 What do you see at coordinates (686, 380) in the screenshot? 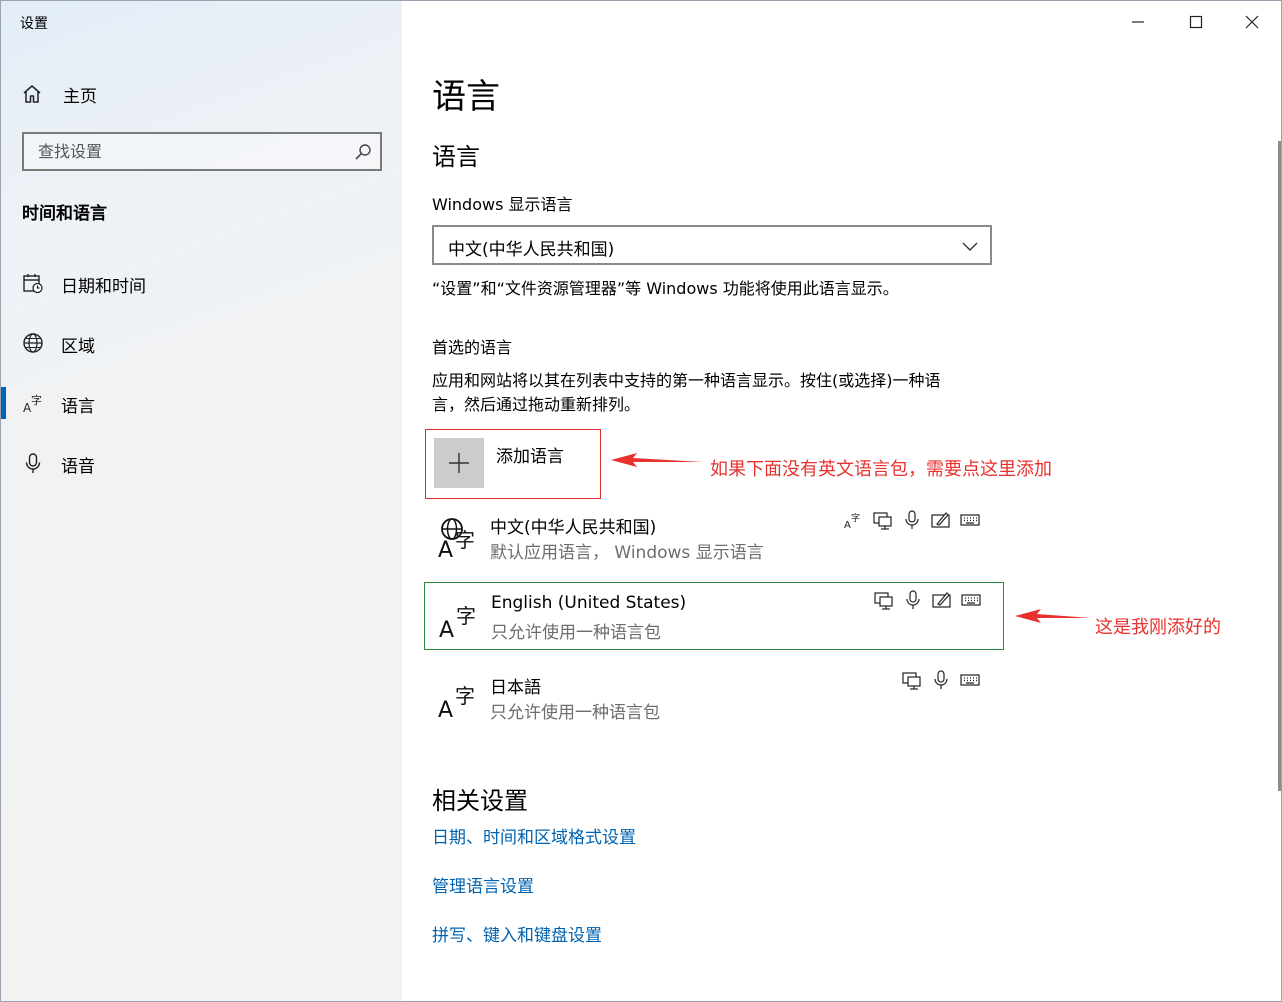
I see `preferred-languages-desc-1: 应用和网站将以其在列表中支持的第一种语言显示。按住(或选择)一种语` at bounding box center [686, 380].